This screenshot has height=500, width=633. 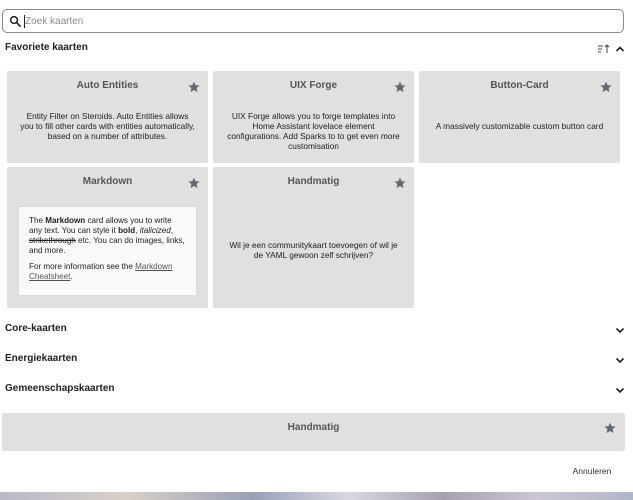 I want to click on search-field, so click(x=313, y=21).